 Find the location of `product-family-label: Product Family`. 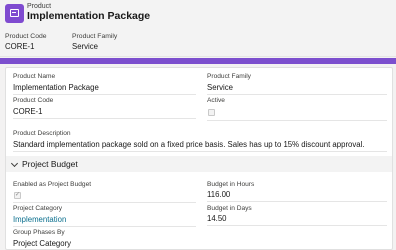

product-family-label: Product Family is located at coordinates (229, 76).